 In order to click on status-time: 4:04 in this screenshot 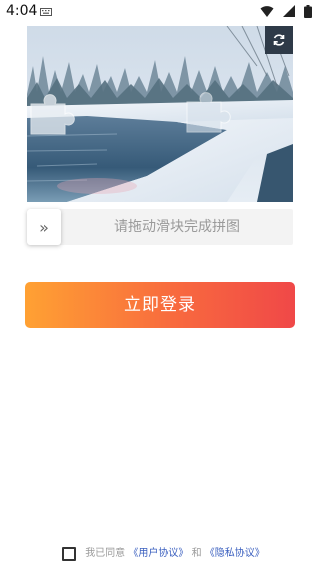, I will do `click(22, 11)`.